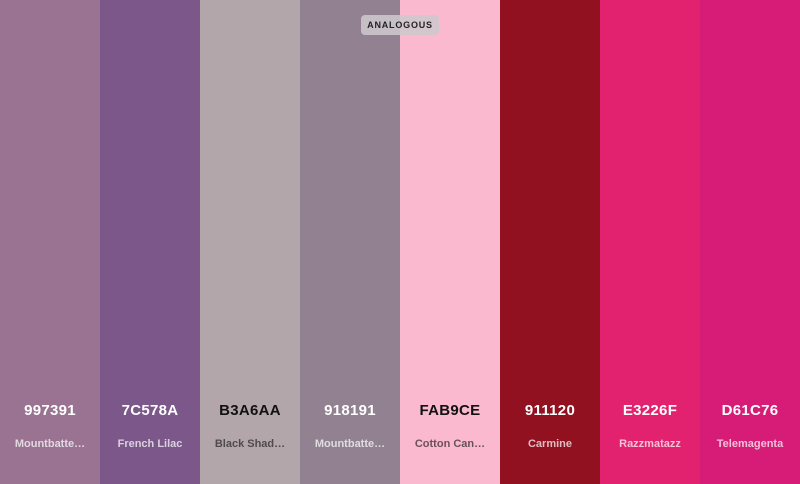  I want to click on hex-code: 918191, so click(350, 410).